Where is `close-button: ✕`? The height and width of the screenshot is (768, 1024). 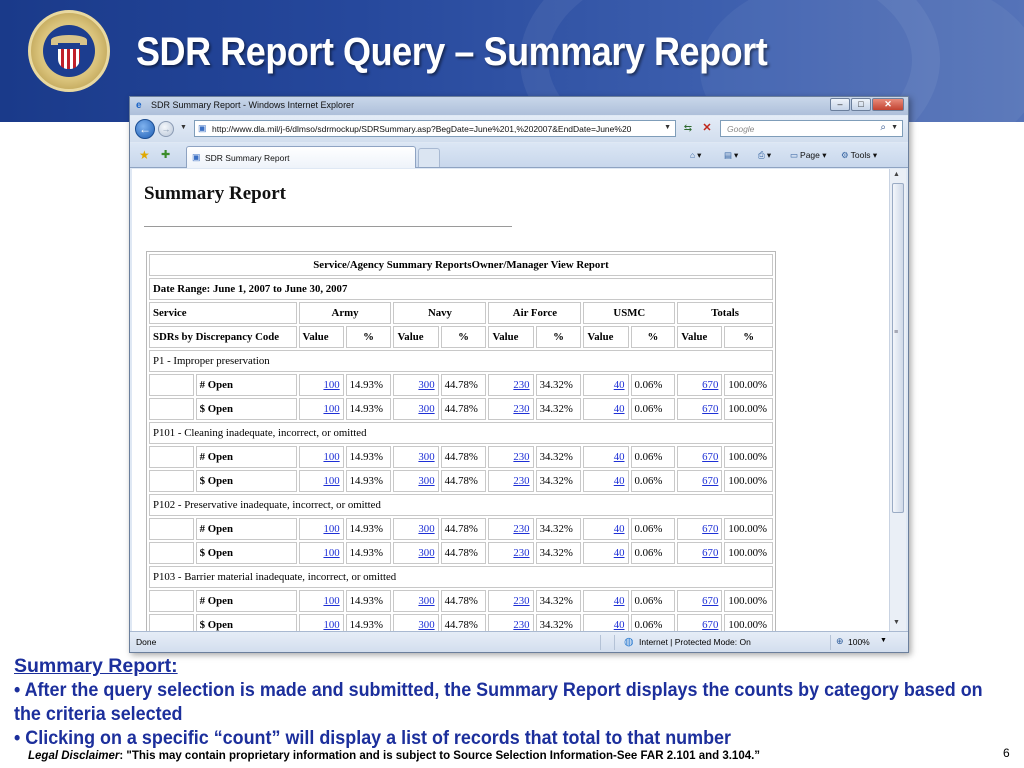 close-button: ✕ is located at coordinates (888, 104).